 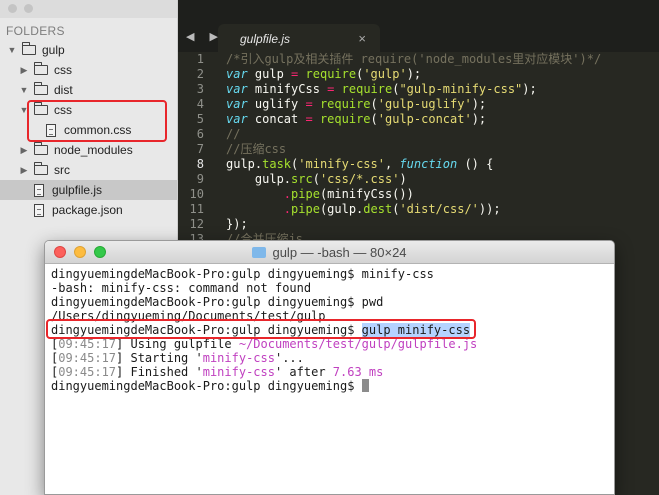 What do you see at coordinates (341, 209) in the screenshot?
I see `code-token: (gulp.` at bounding box center [341, 209].